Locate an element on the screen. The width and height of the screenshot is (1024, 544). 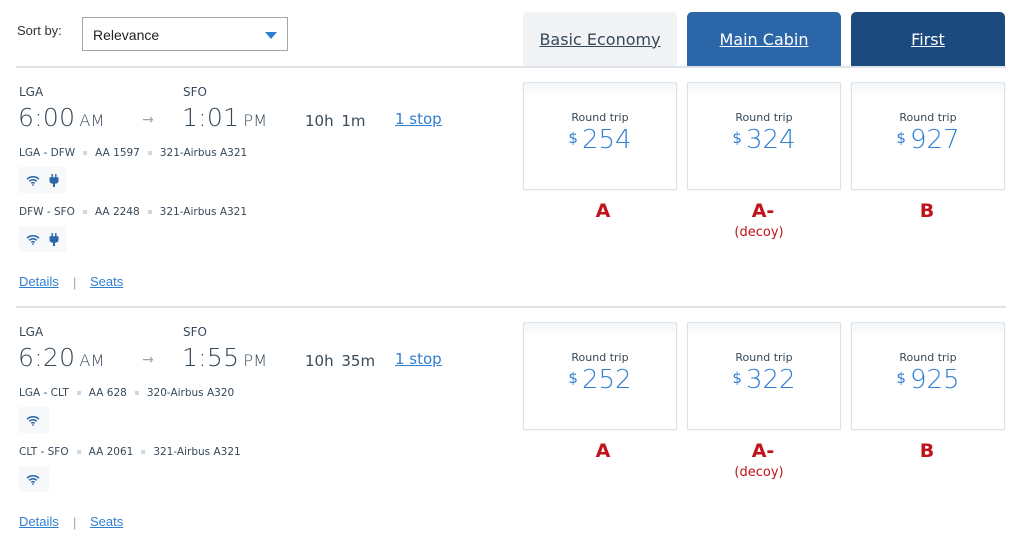
price-amount: 925 is located at coordinates (934, 380).